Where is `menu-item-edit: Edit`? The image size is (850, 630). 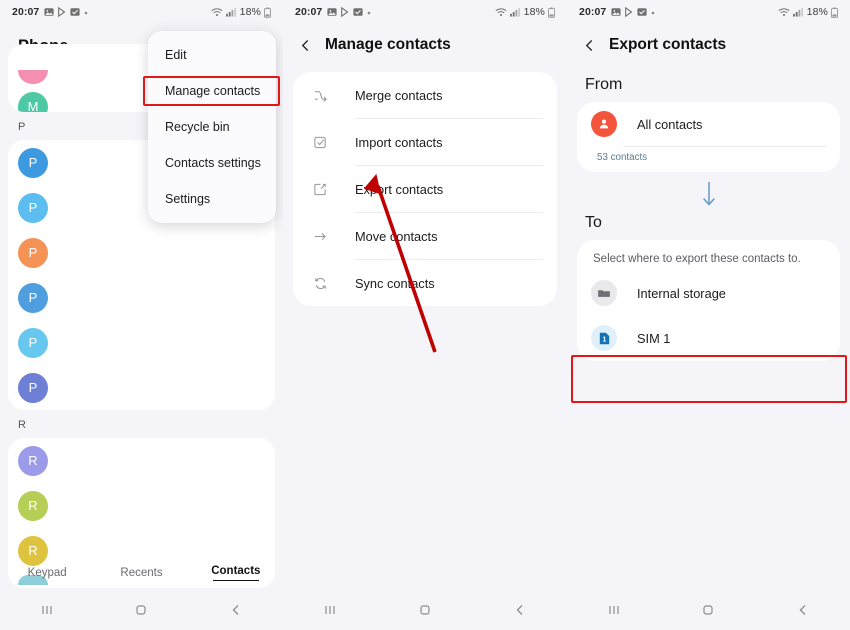
menu-item-edit: Edit is located at coordinates (212, 55).